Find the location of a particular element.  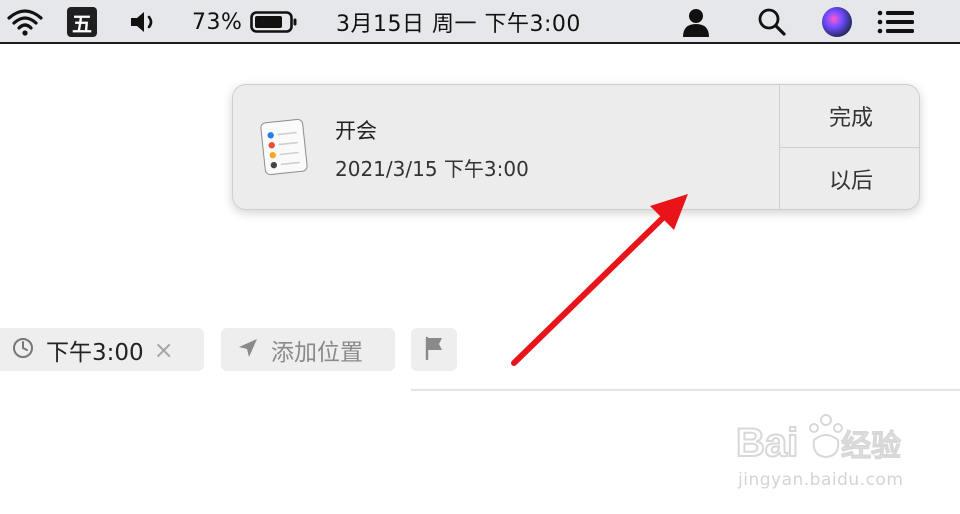

baidu-jingyan-watermark: Bai 经验 is located at coordinates (823, 441).